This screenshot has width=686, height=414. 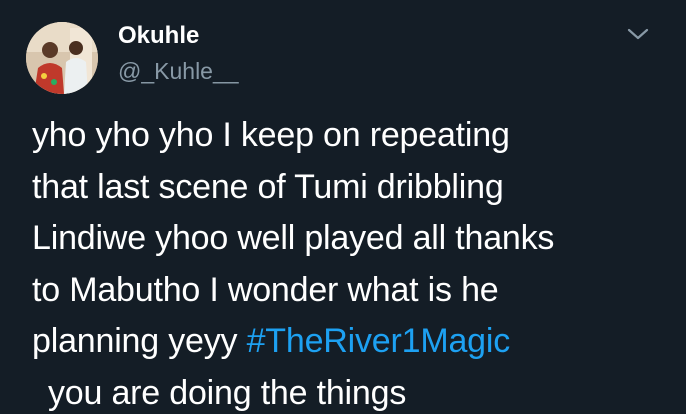 I want to click on hashtag-link: #TheRiver1Magic, so click(x=379, y=341).